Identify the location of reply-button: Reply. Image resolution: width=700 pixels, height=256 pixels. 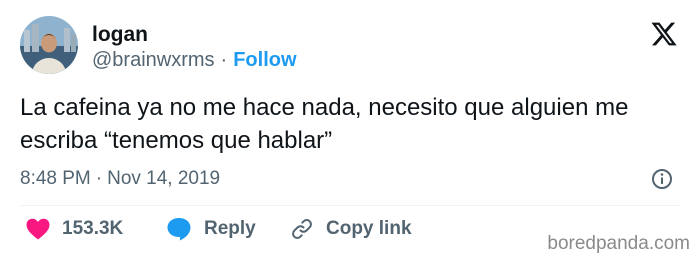
(211, 229).